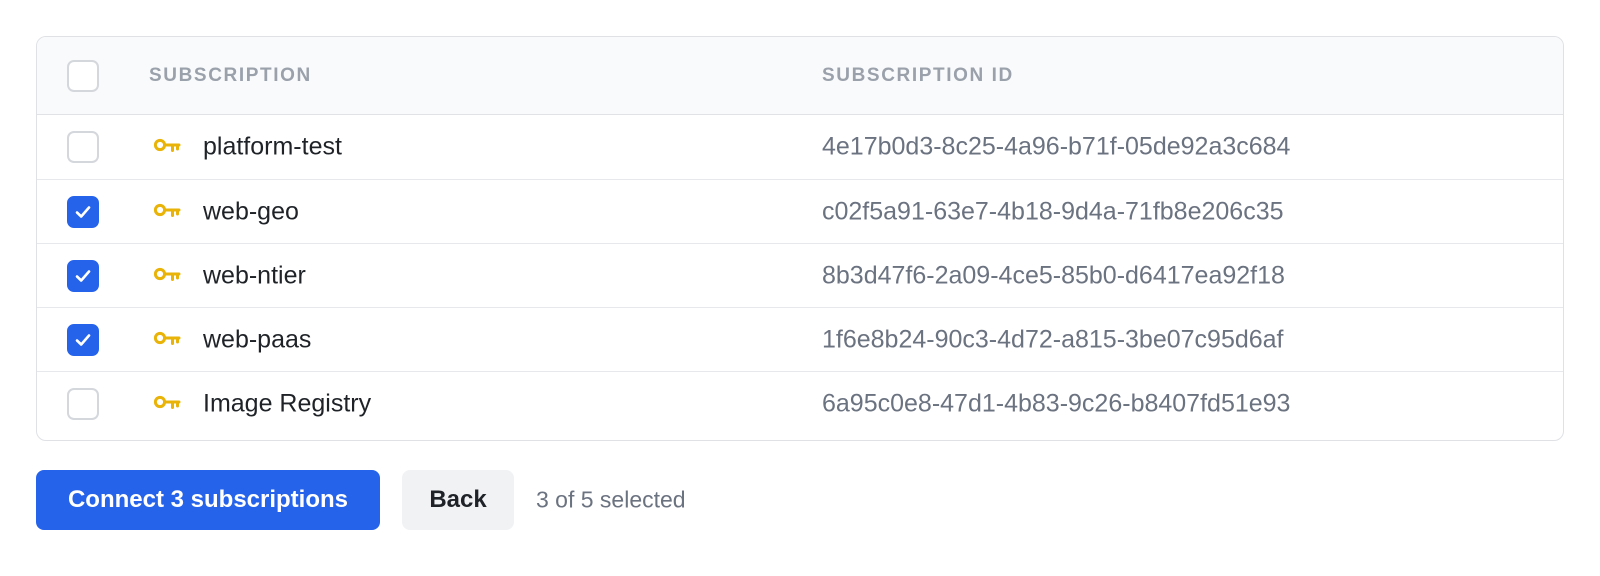 The image size is (1600, 576). I want to click on subscription-id: 4e17b0d3-8c25-4a96-b71f-05de92a3c684, so click(1056, 146).